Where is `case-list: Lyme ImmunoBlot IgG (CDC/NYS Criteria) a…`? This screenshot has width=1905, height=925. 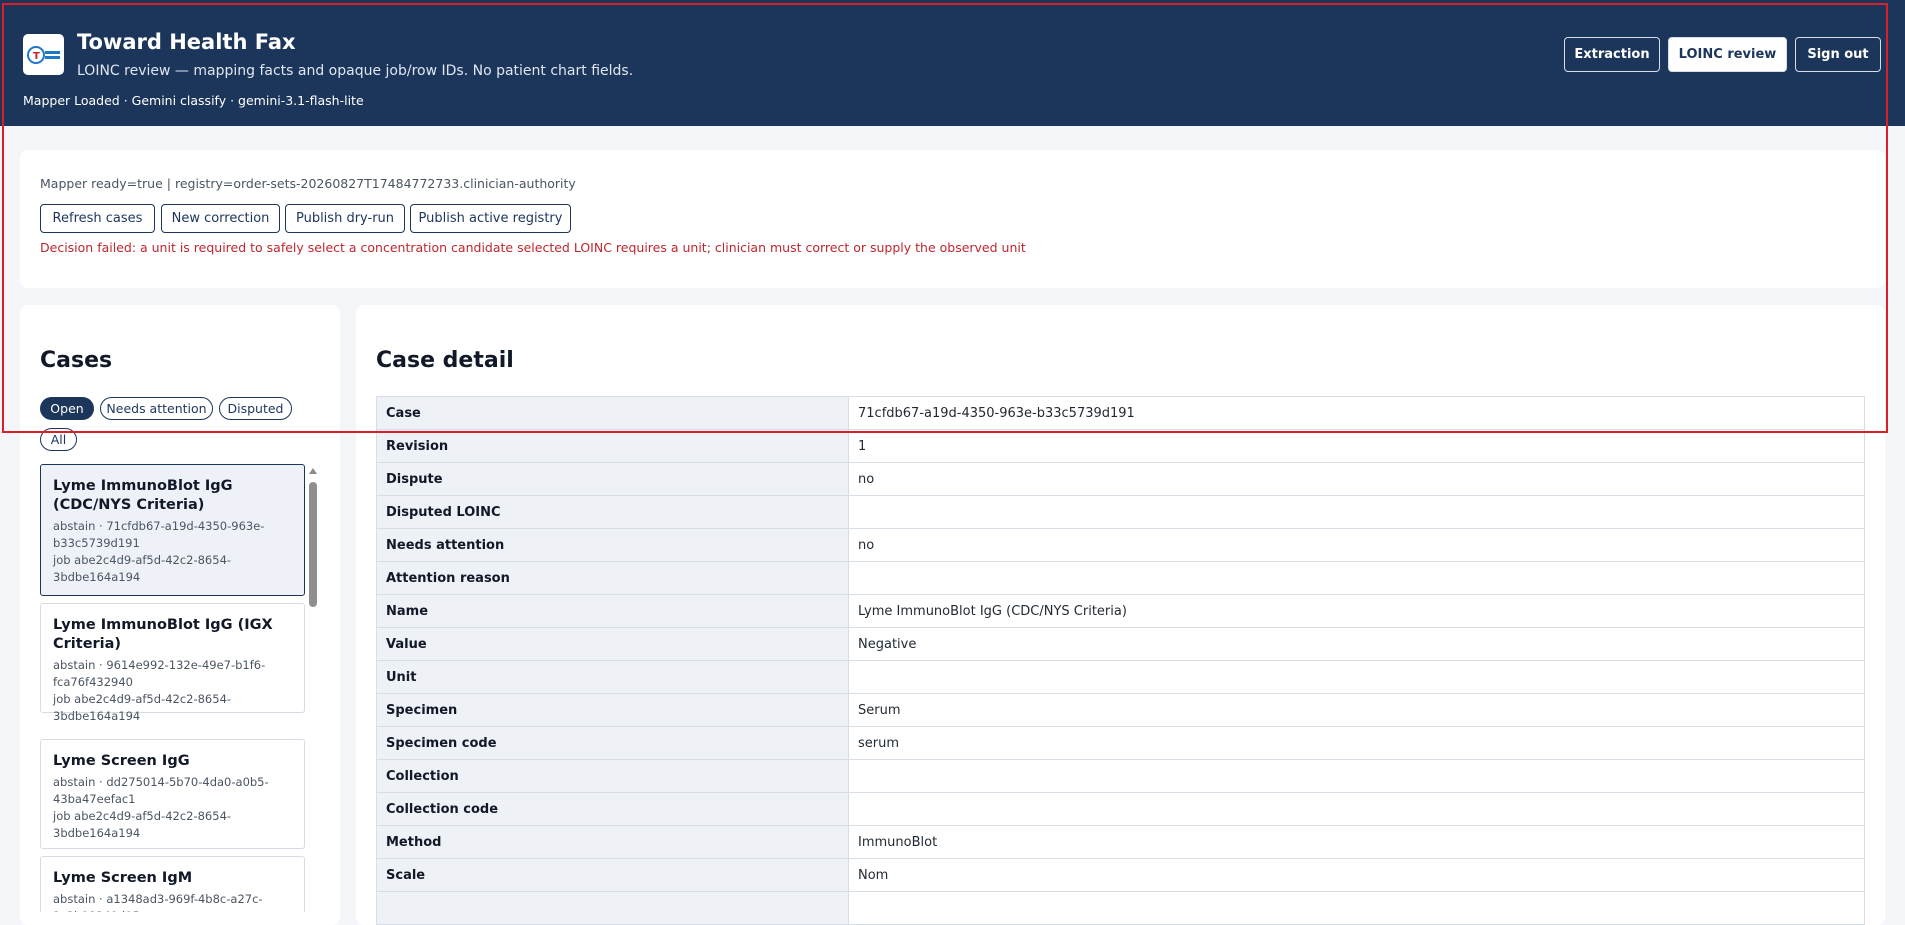
case-list: Lyme ImmunoBlot IgG (CDC/NYS Criteria) a… is located at coordinates (172, 687).